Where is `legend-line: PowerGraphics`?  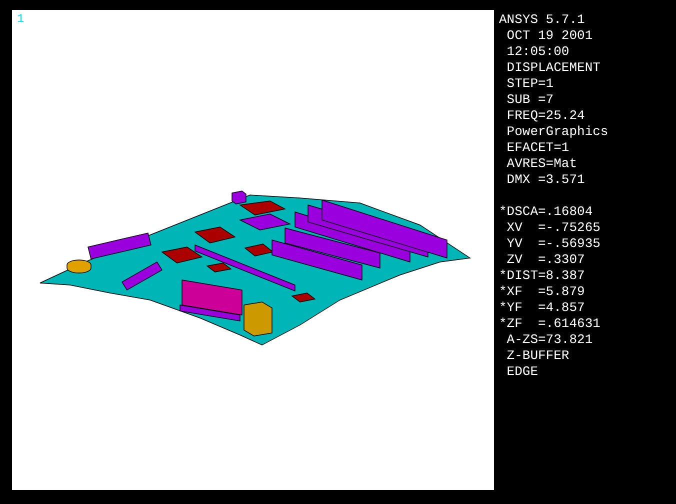
legend-line: PowerGraphics is located at coordinates (557, 132).